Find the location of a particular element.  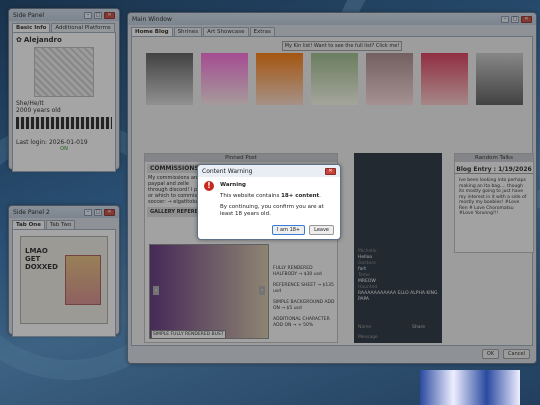

warning-punct: . is located at coordinates (320, 196).